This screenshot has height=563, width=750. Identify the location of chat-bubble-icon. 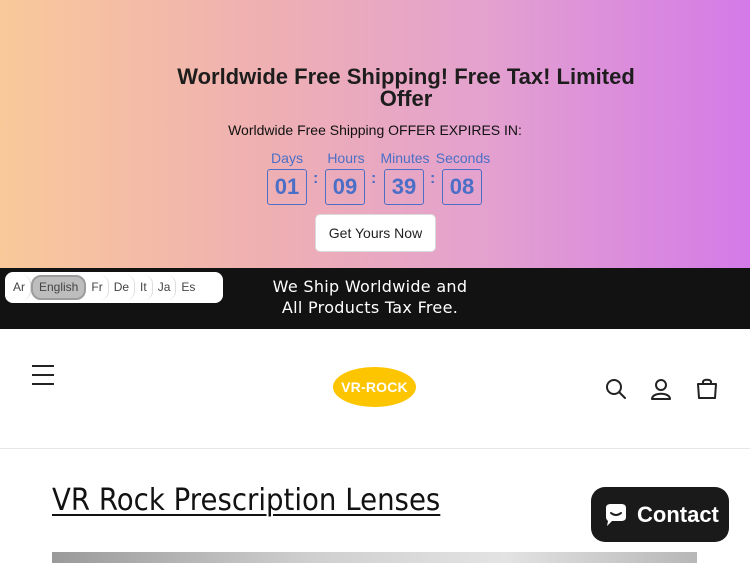
(616, 514).